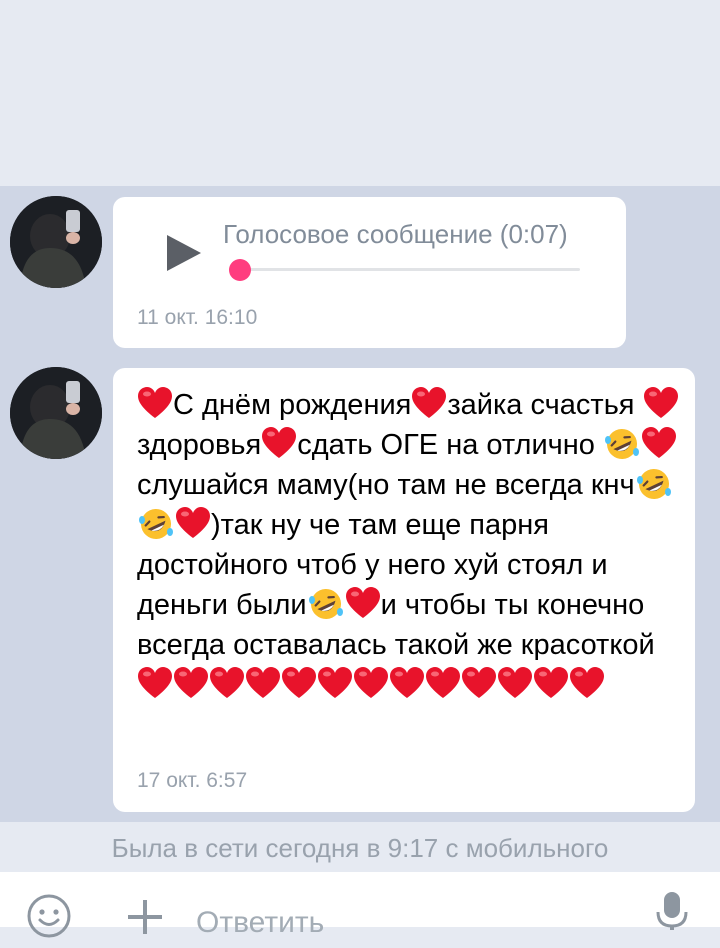 Image resolution: width=720 pixels, height=948 pixels. Describe the element at coordinates (360, 848) in the screenshot. I see `online-status: Была в сети сегодня в 9:17 с мобильного` at that location.